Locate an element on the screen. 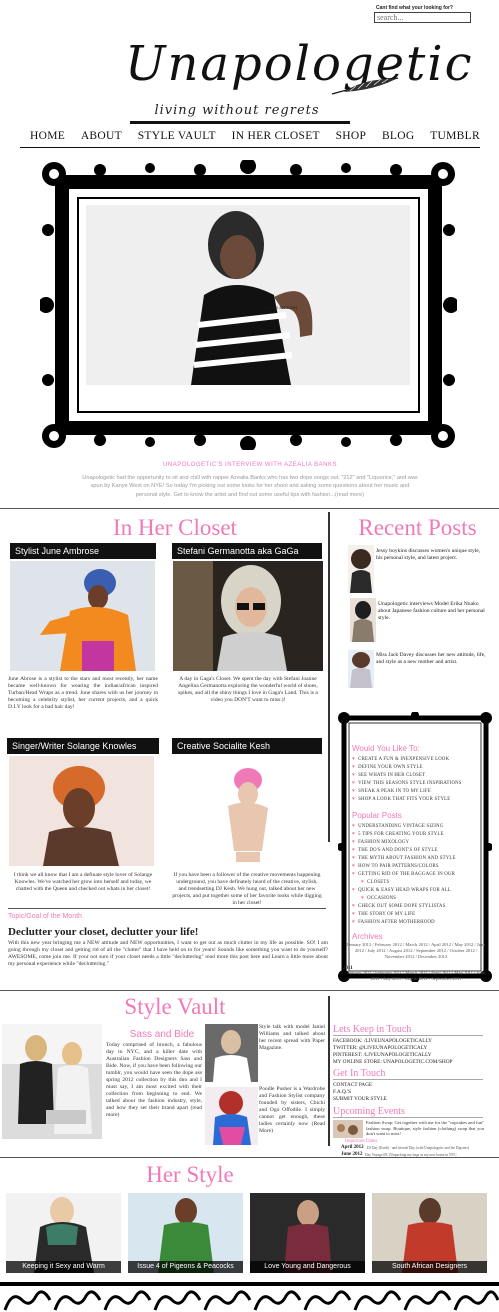 The height and width of the screenshot is (1312, 499). search-input is located at coordinates (422, 17).